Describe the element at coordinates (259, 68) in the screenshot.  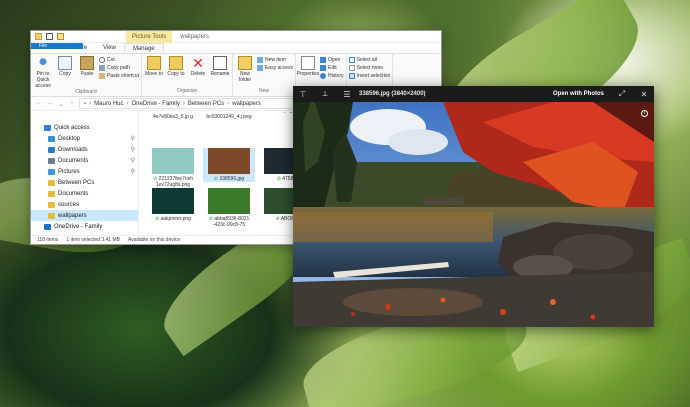
I see `easy-access-icon` at that location.